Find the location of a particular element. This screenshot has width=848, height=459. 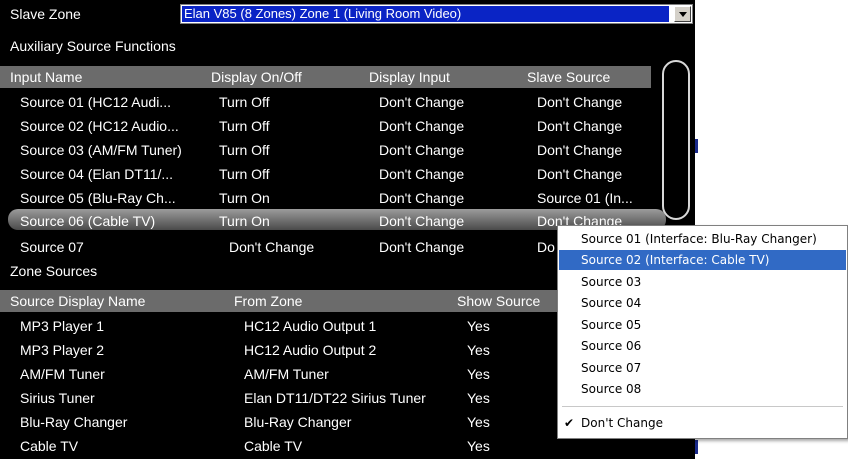

menu-separator is located at coordinates (702, 406).